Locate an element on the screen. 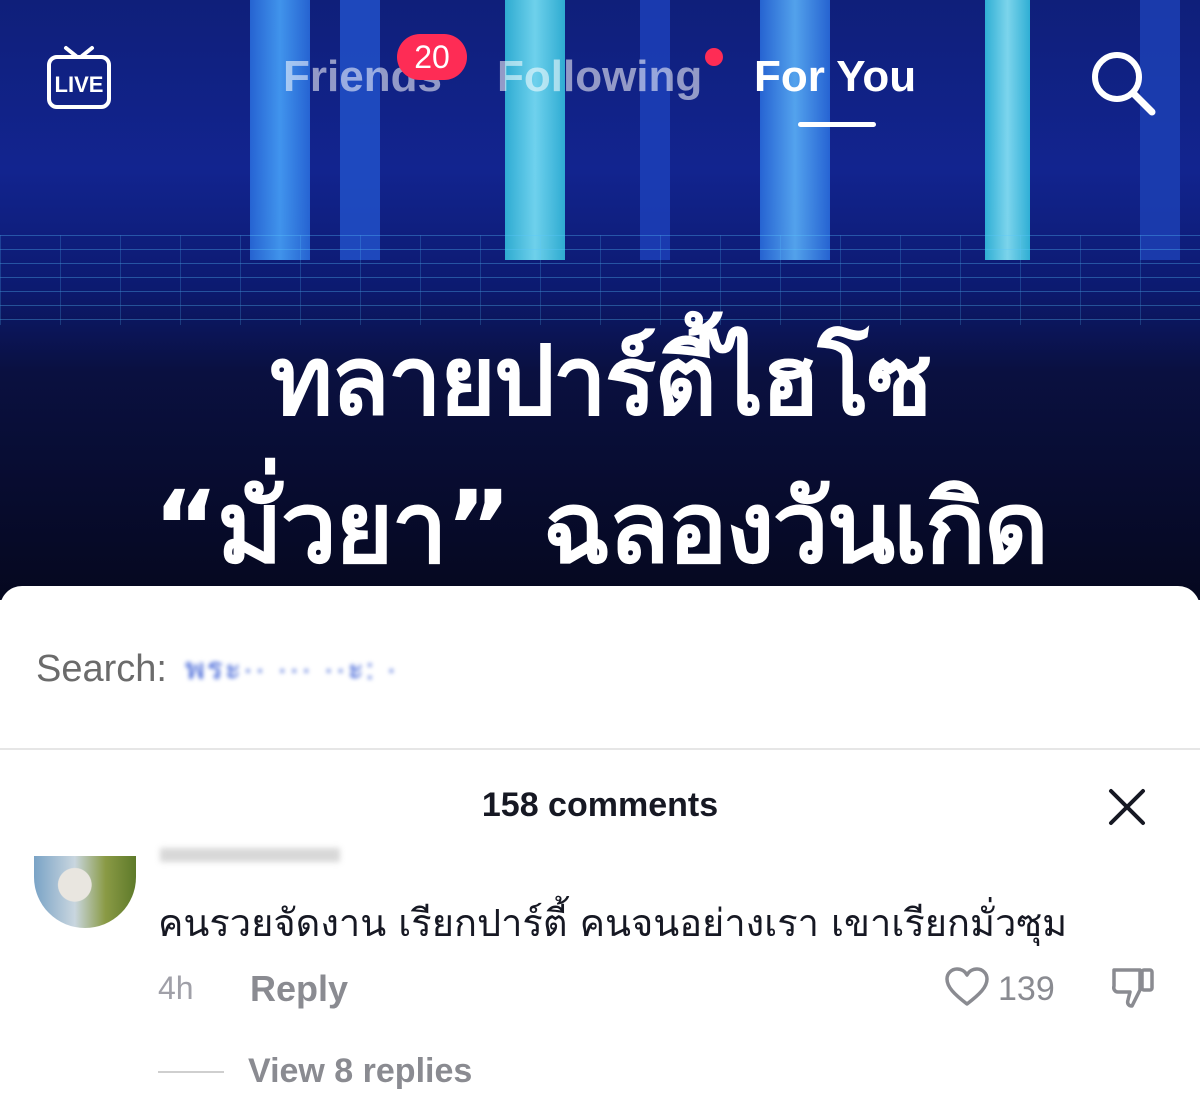  video-headline-line2: “มั่วยา” ฉลองวันเกิด is located at coordinates (601, 527).